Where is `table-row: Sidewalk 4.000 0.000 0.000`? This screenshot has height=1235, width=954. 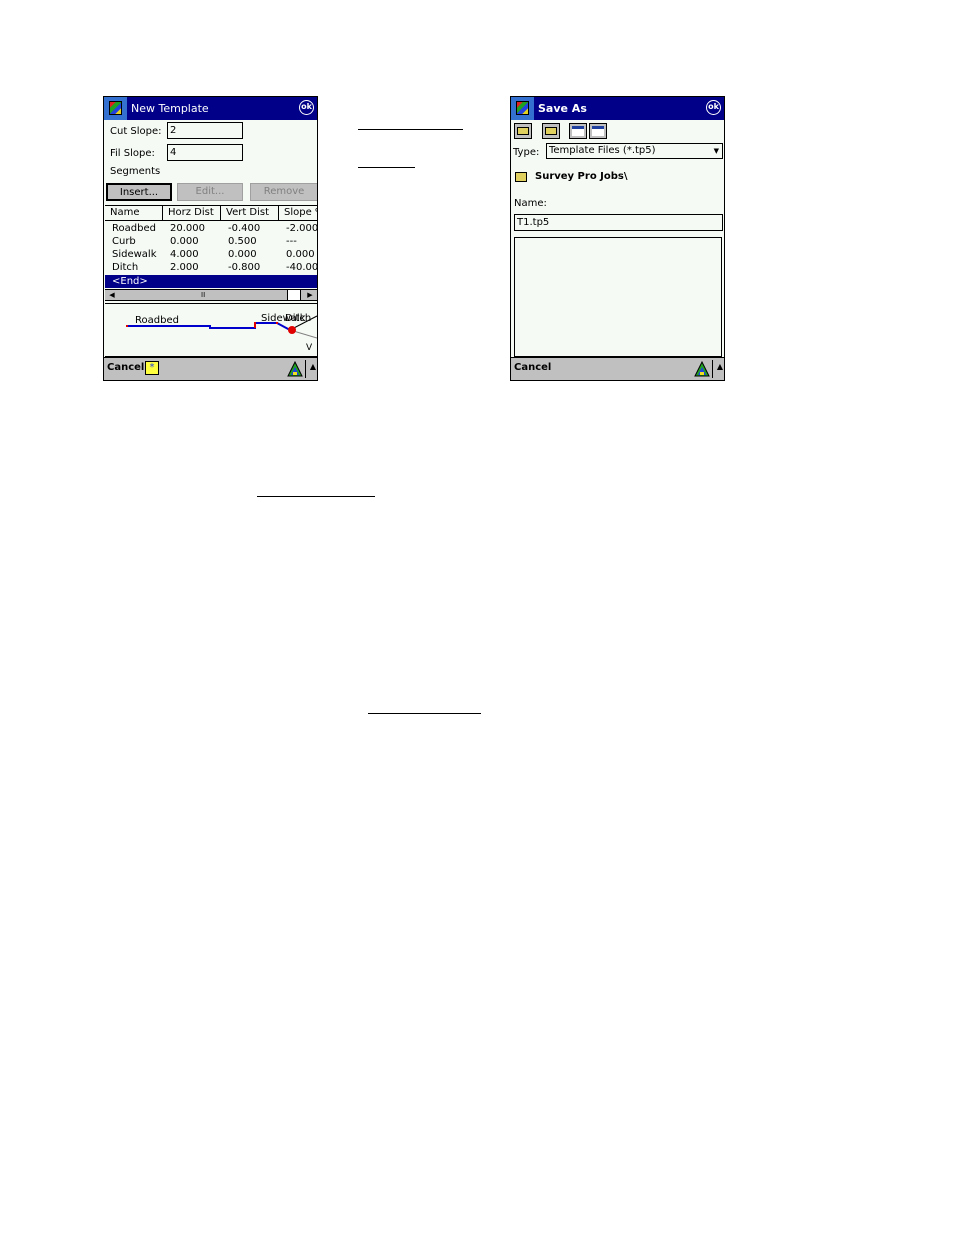
table-row: Sidewalk 4.000 0.000 0.000 is located at coordinates (211, 254).